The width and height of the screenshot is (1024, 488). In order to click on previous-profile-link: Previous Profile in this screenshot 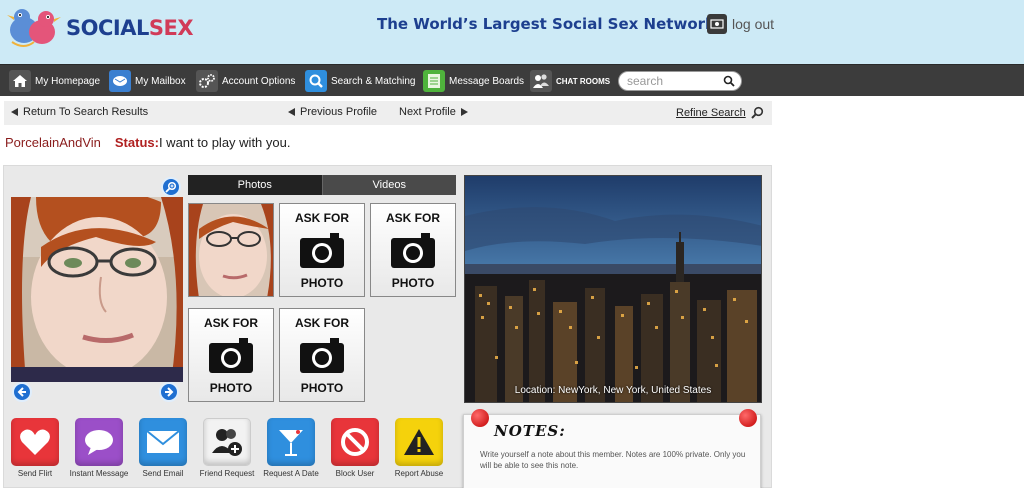, I will do `click(332, 112)`.